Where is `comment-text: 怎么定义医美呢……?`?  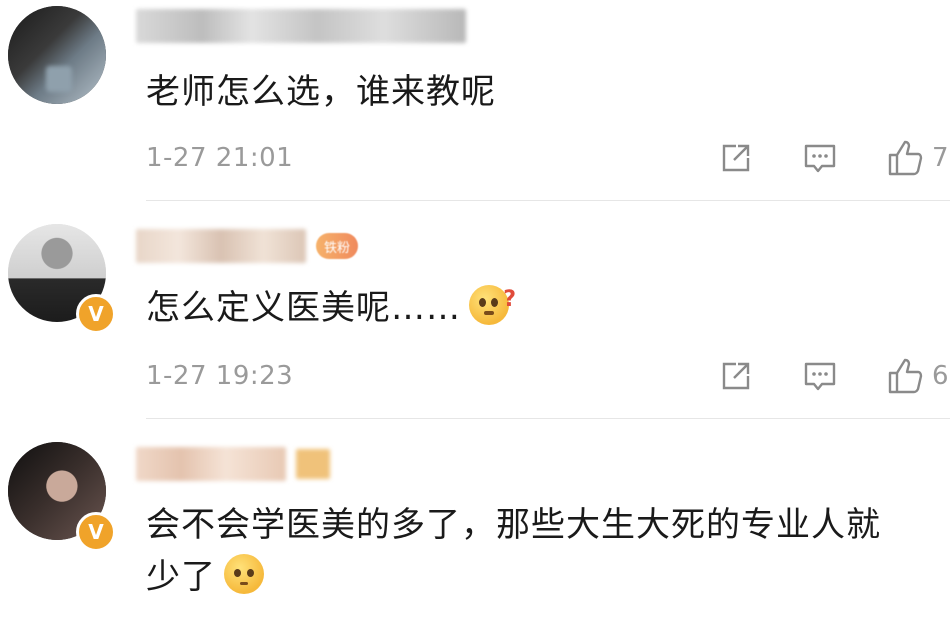 comment-text: 怎么定义医美呢……? is located at coordinates (331, 308).